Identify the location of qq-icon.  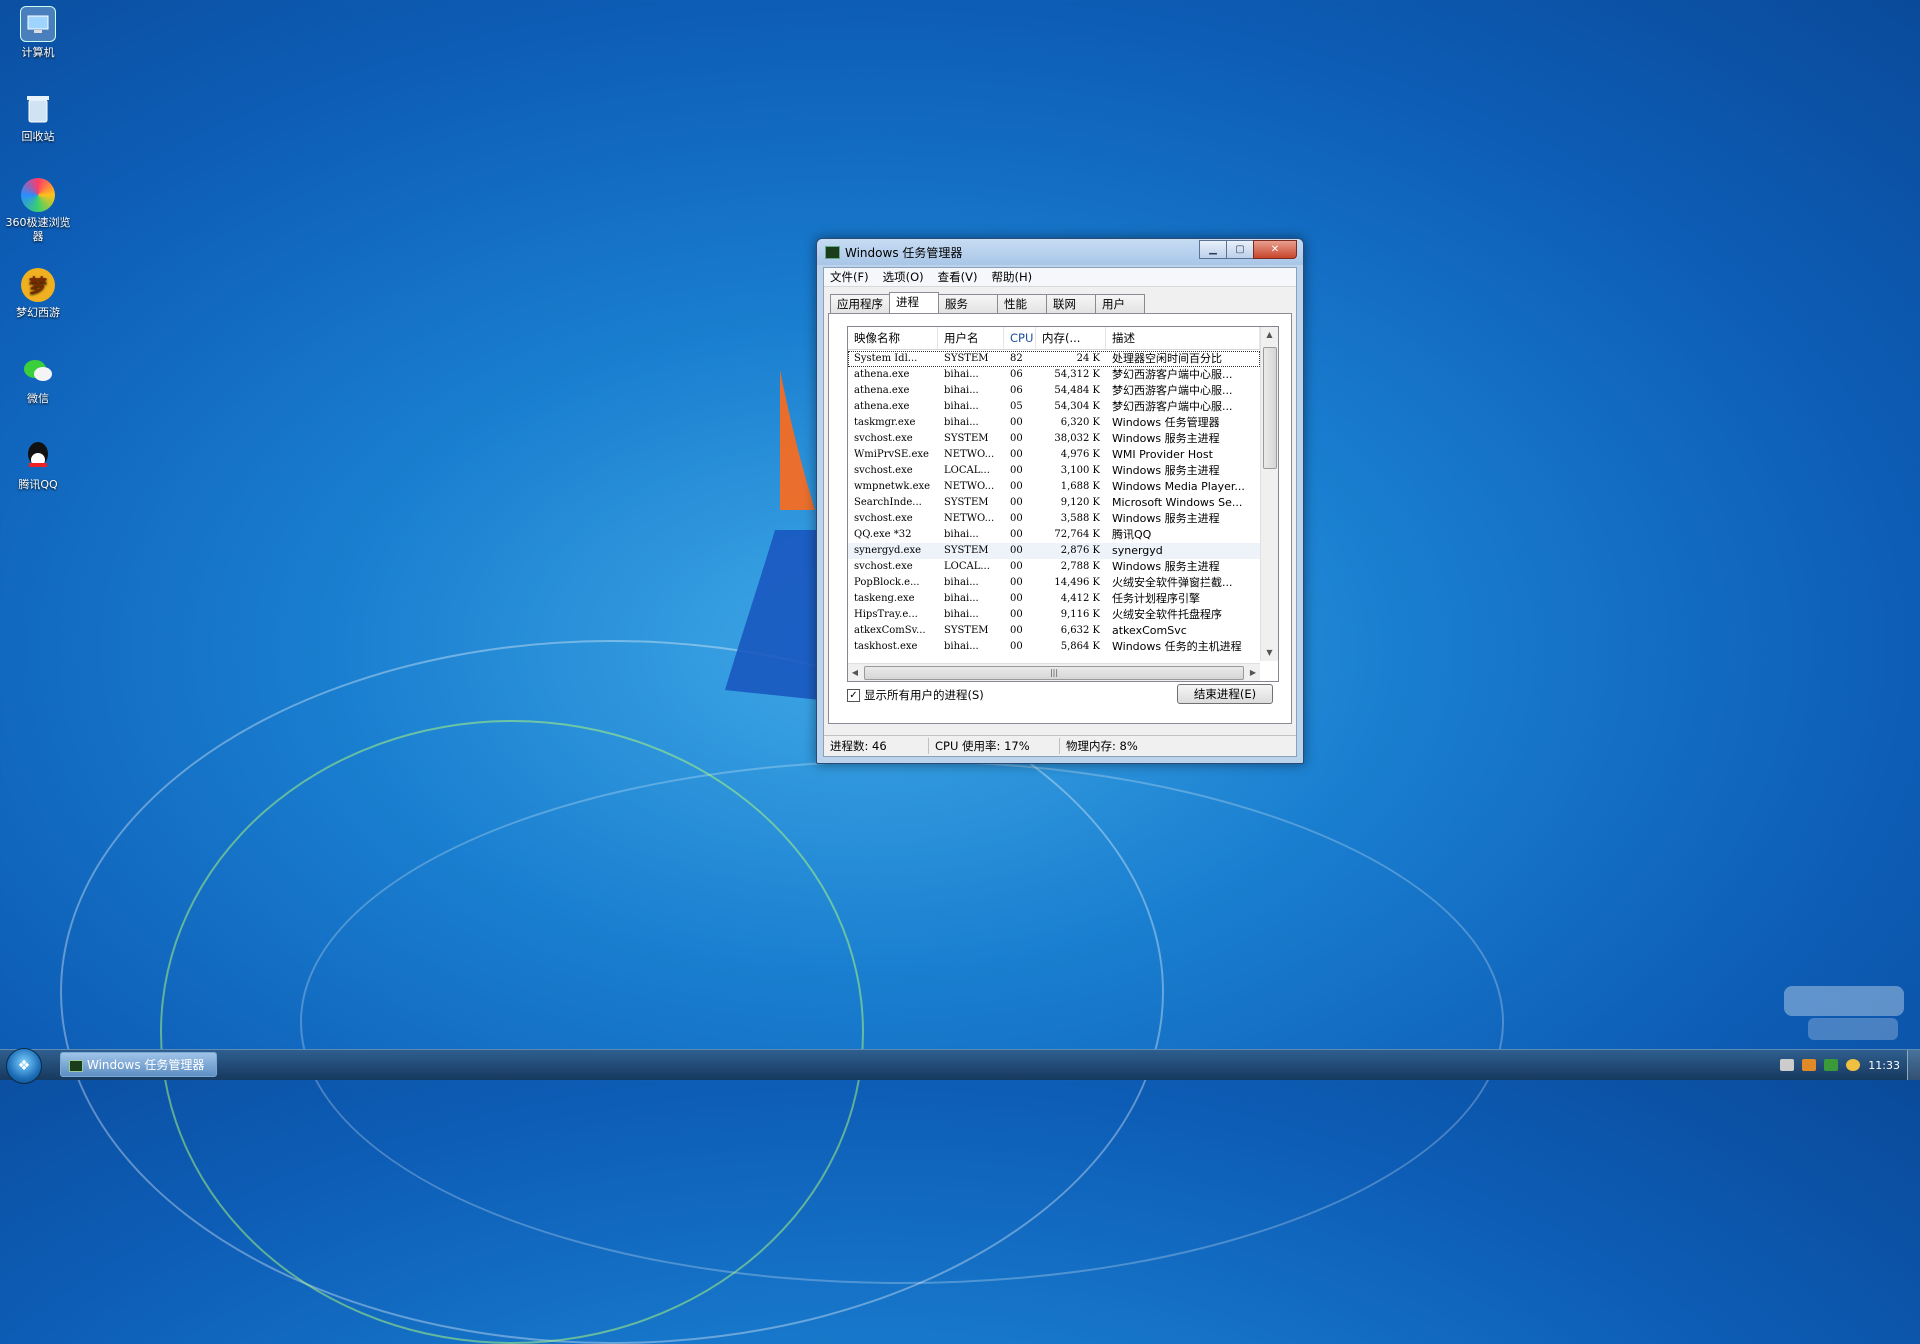
(38, 457).